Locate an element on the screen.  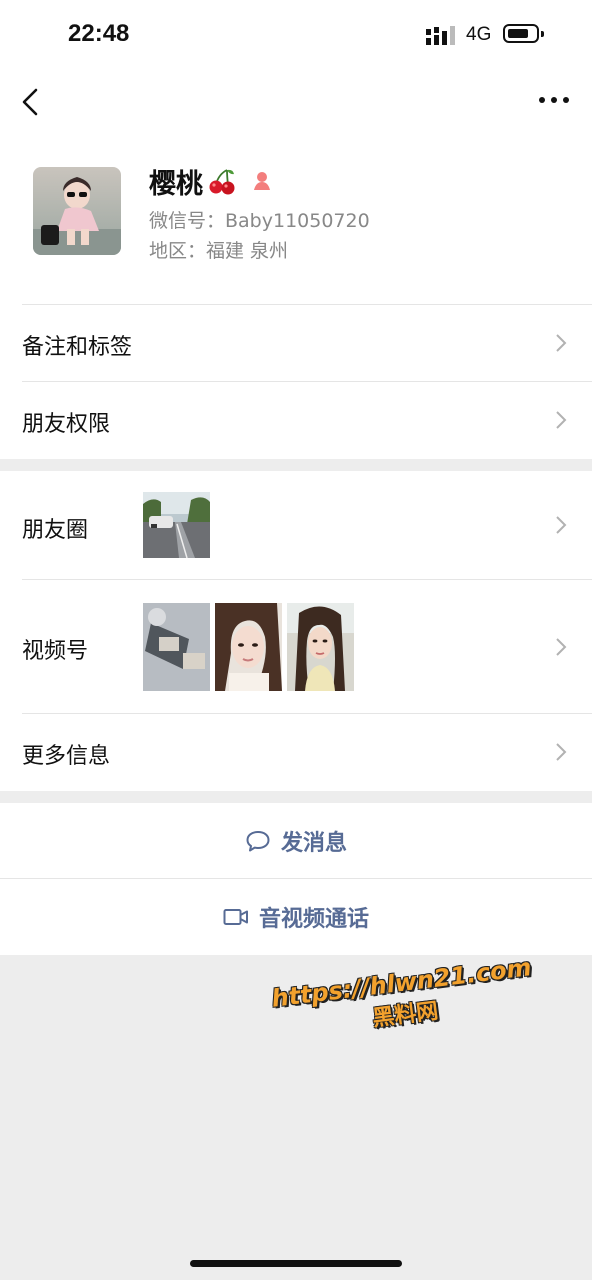
female-icon is located at coordinates (262, 181).